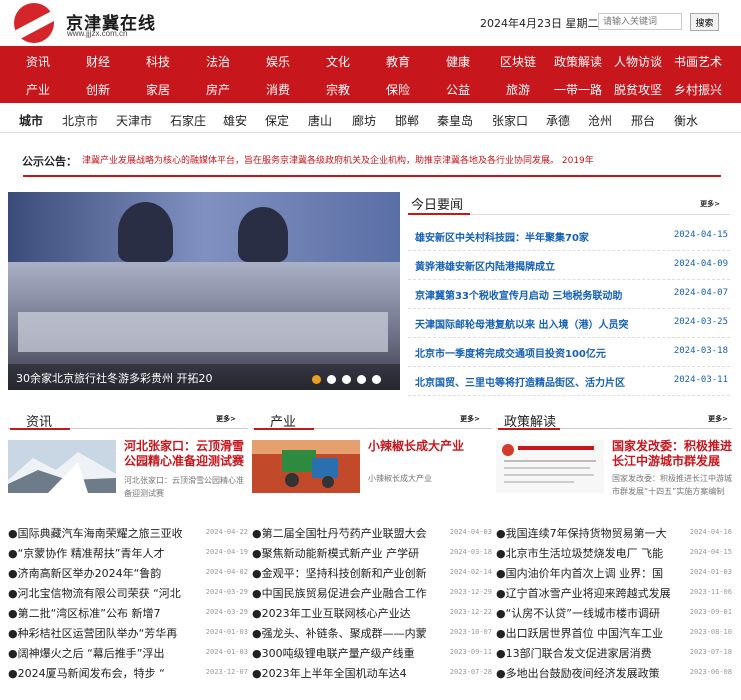 The height and width of the screenshot is (700, 741). Describe the element at coordinates (502, 236) in the screenshot. I see `news-title: 雄安新区中关村科技园：半年聚集70家` at that location.